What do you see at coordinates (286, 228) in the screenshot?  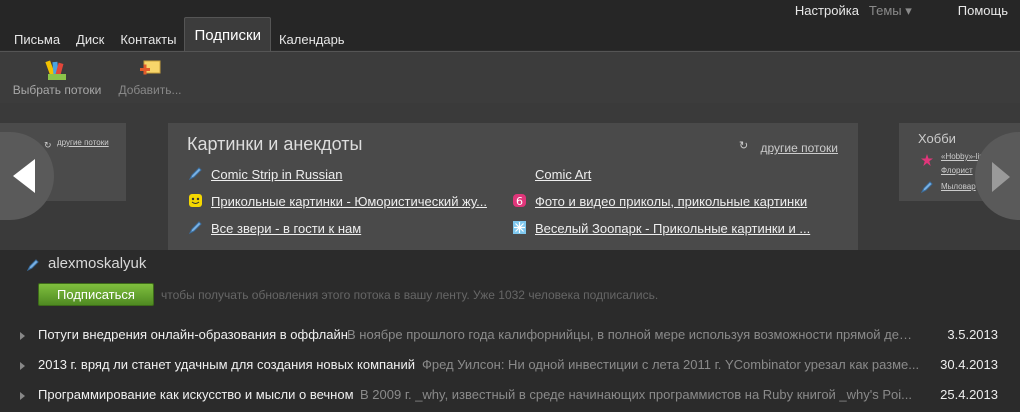 I see `feed-link: Все звери - в гости к нам` at bounding box center [286, 228].